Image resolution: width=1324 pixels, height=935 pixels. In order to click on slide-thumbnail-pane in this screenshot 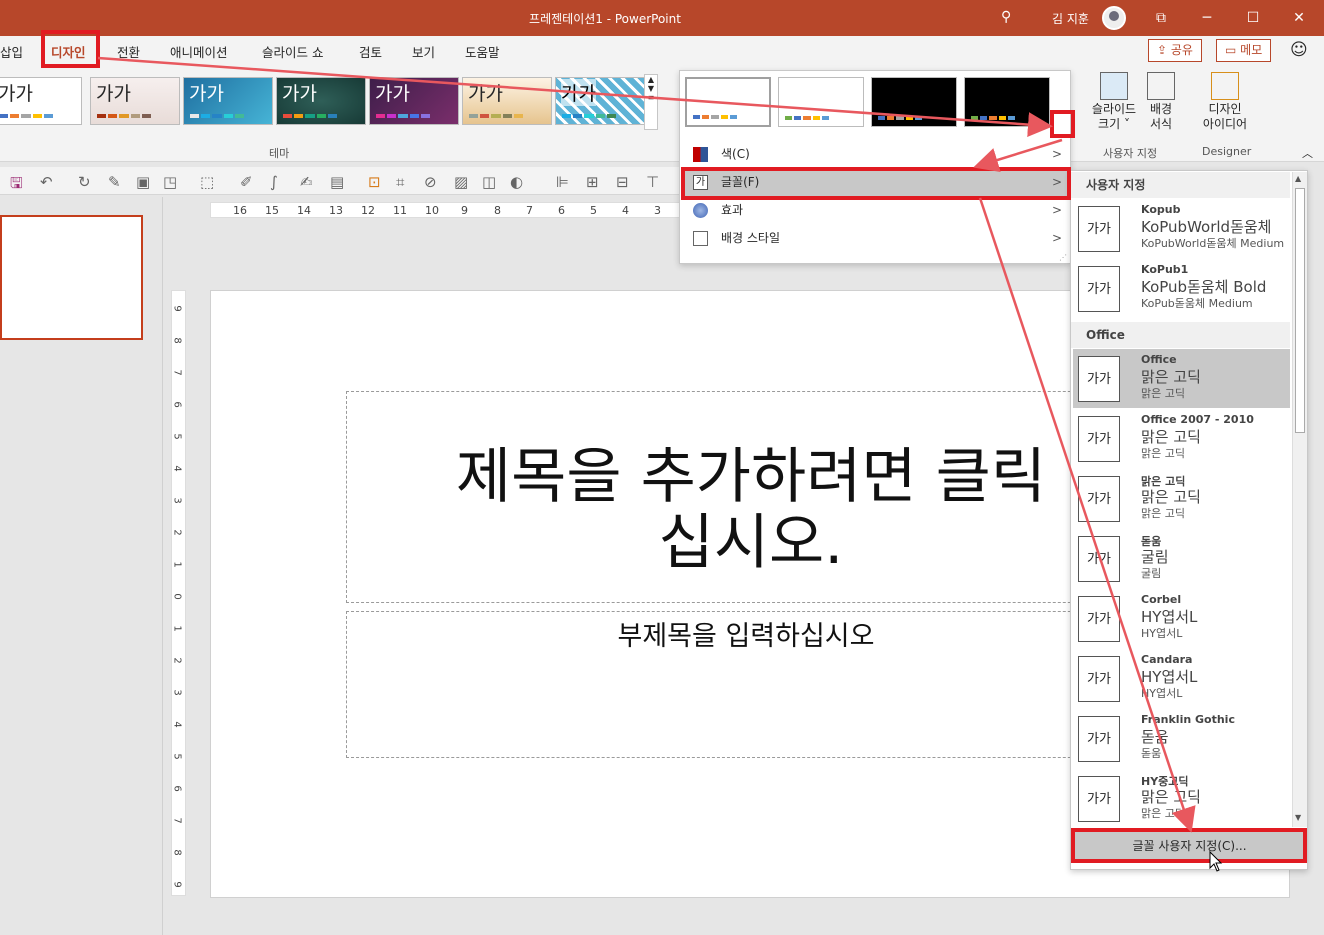, I will do `click(81, 566)`.